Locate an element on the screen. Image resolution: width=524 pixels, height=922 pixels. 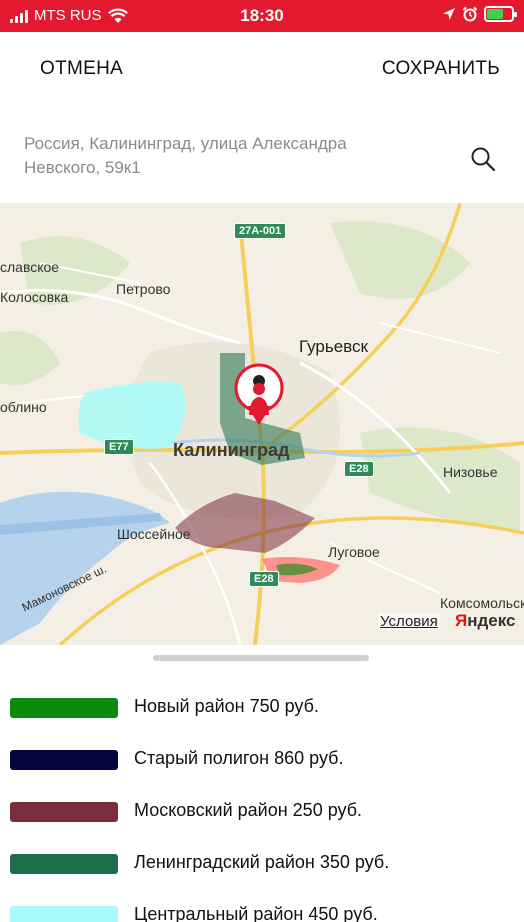
search-icon is located at coordinates (483, 159).